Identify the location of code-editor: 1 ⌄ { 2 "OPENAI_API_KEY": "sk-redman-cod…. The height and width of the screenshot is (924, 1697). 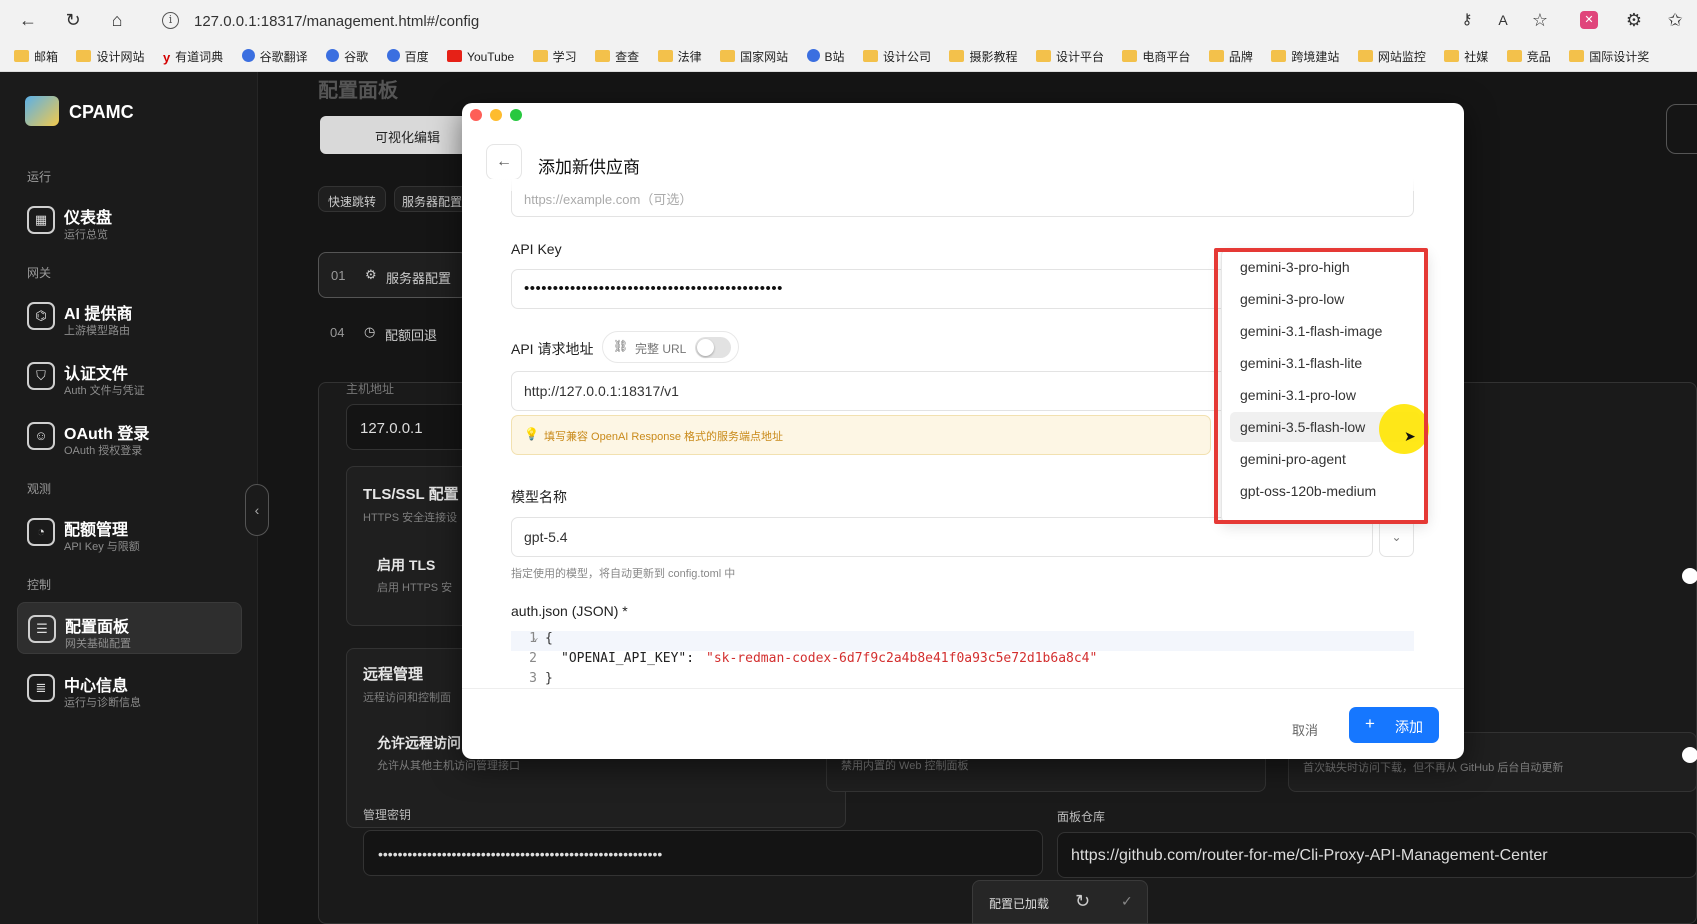
(962, 660).